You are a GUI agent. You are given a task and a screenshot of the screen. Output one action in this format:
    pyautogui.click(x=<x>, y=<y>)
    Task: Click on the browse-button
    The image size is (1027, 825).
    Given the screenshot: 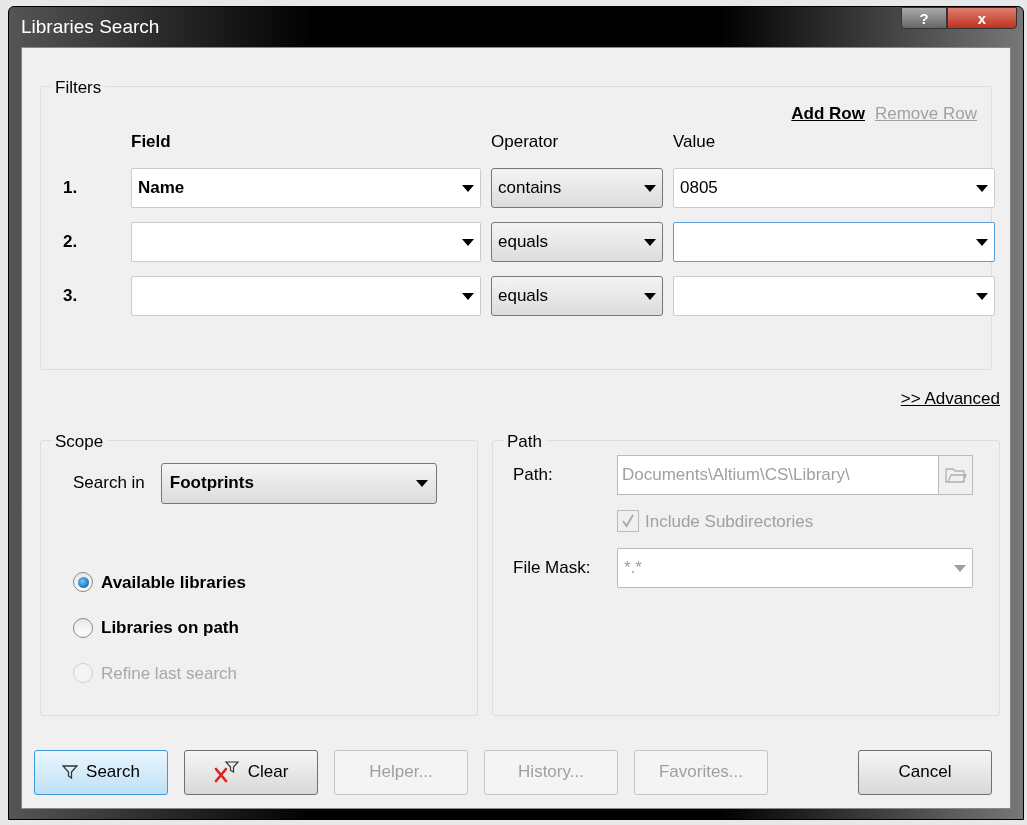 What is the action you would take?
    pyautogui.click(x=955, y=474)
    